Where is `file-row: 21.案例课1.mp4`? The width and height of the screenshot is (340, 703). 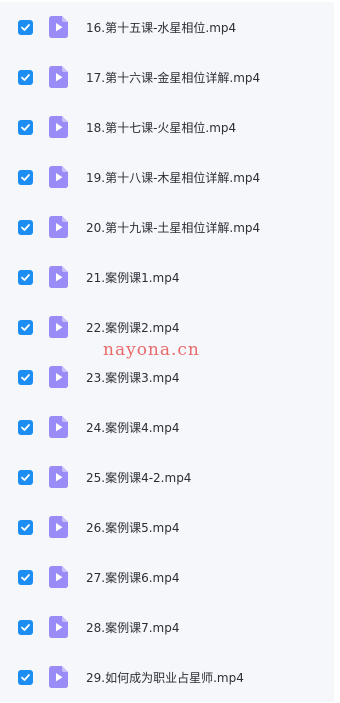
file-row: 21.案例课1.mp4 is located at coordinates (167, 277).